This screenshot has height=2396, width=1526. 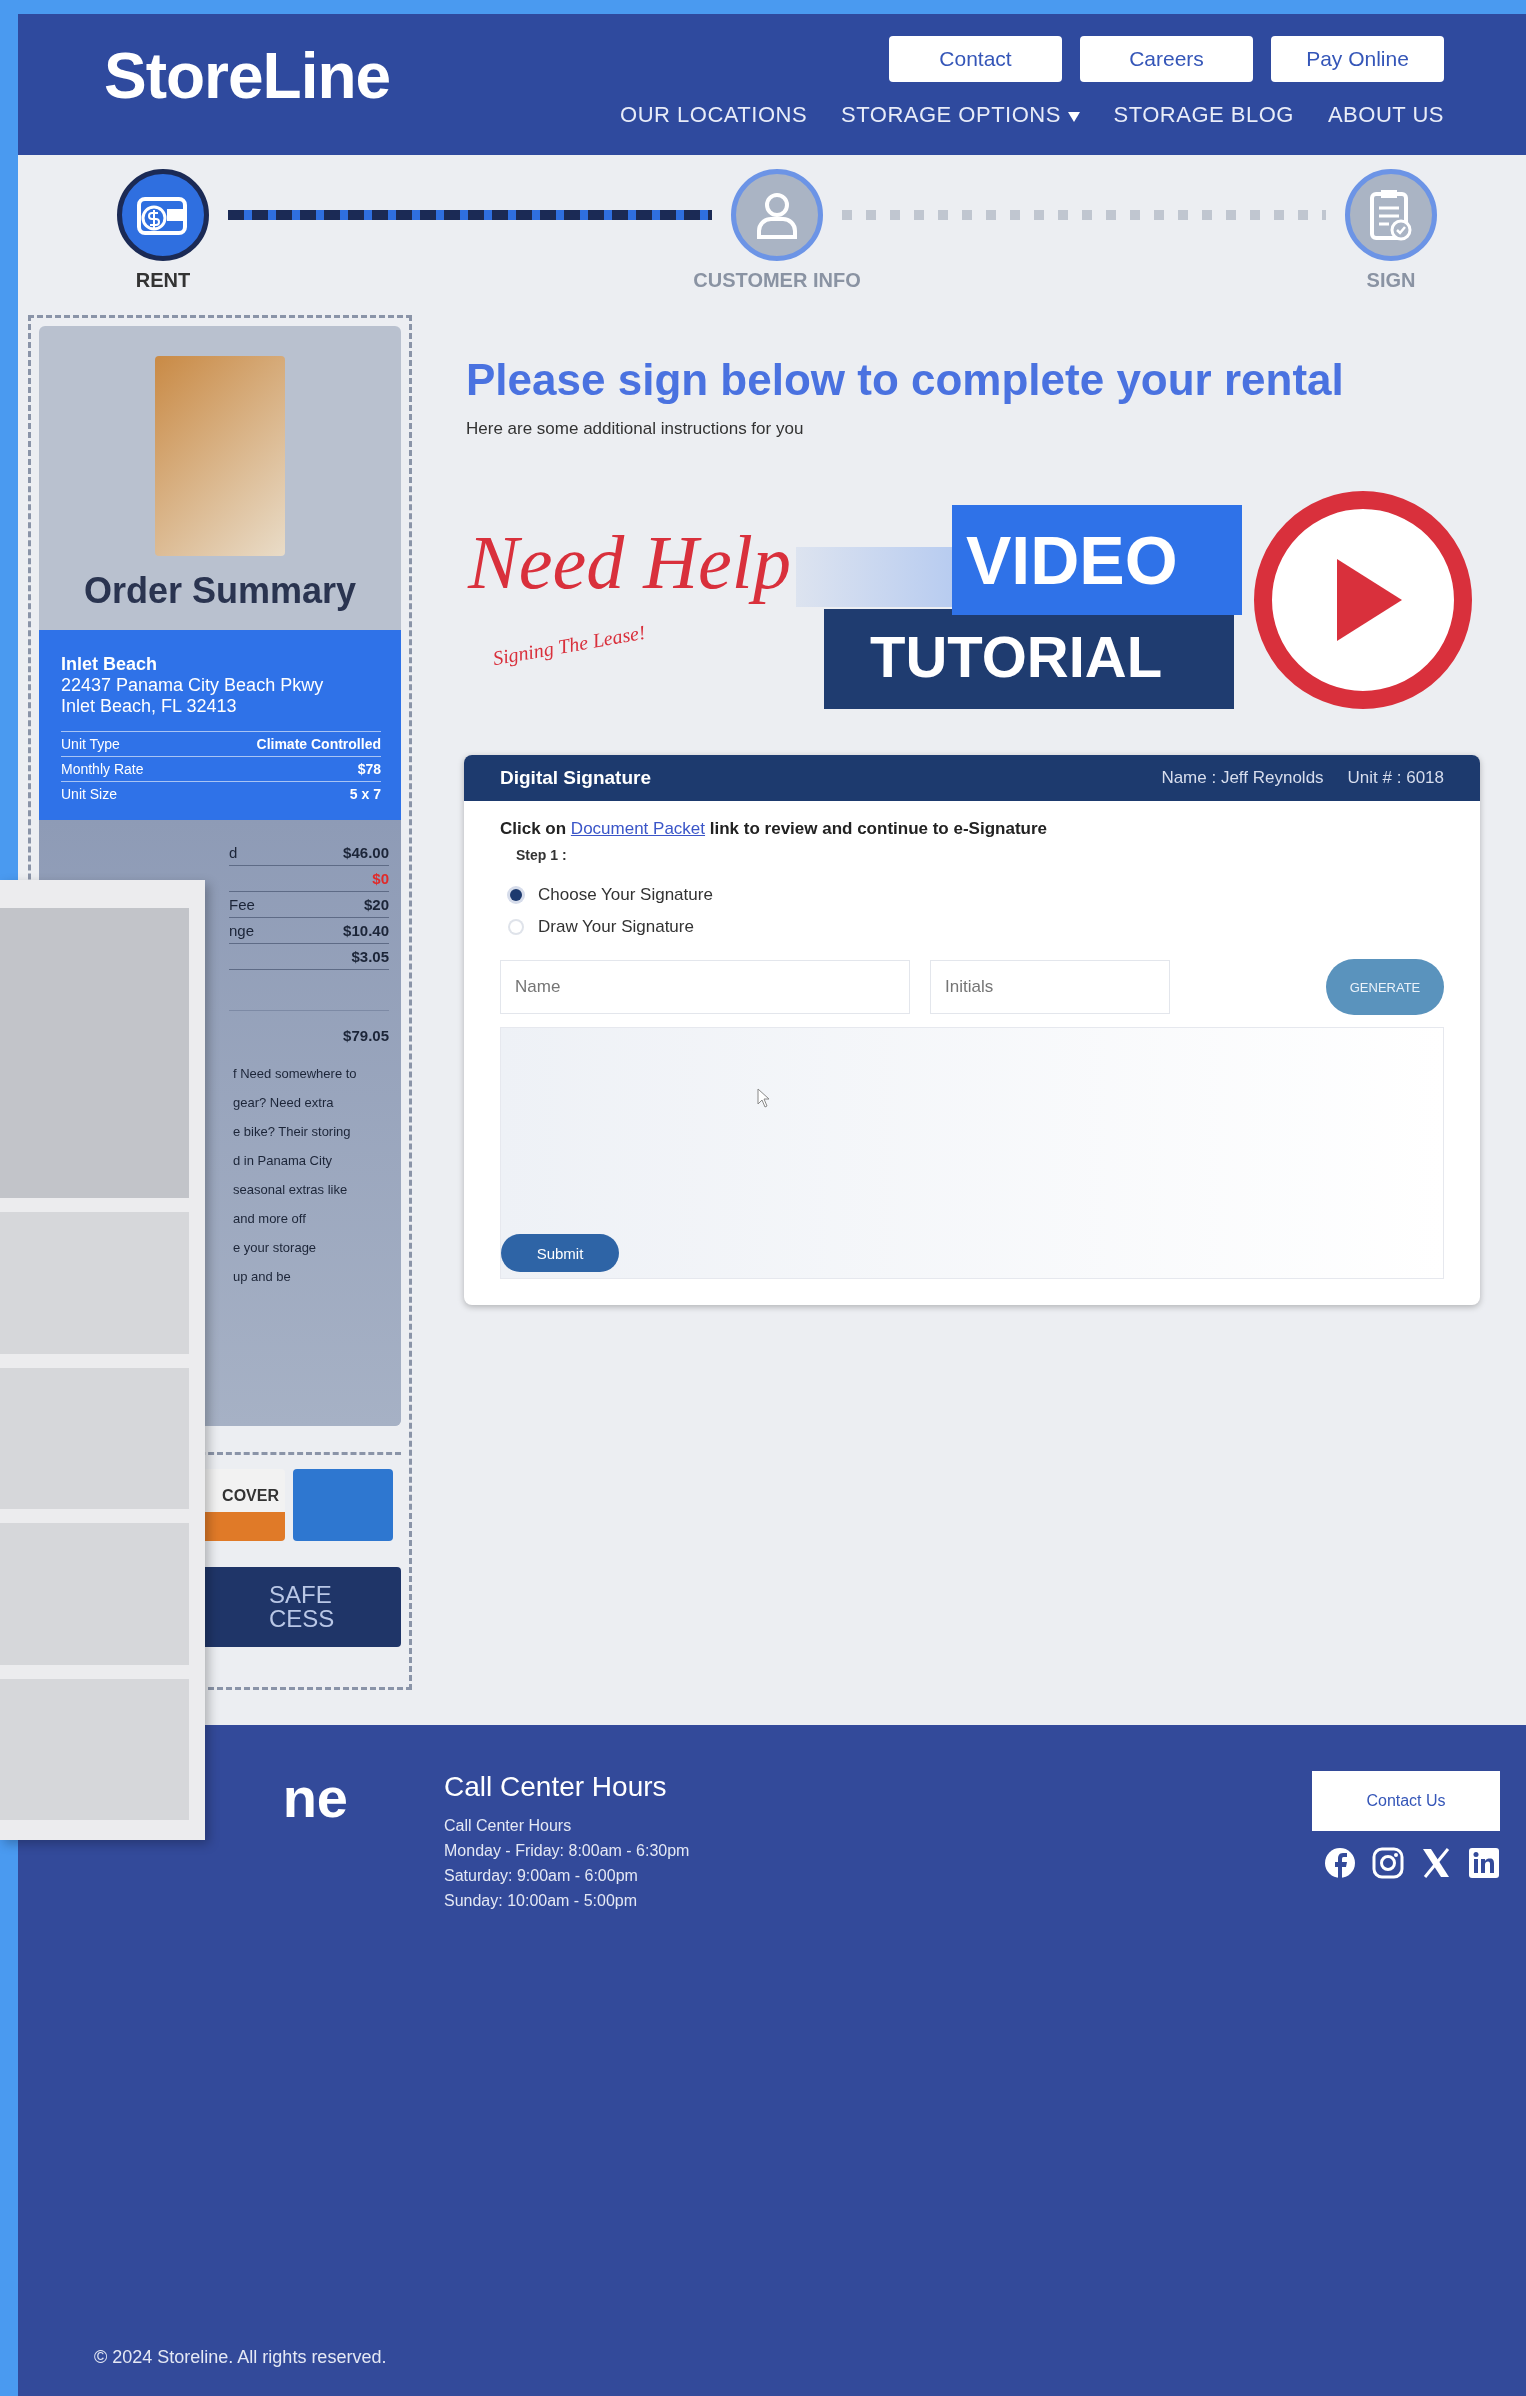 What do you see at coordinates (764, 1098) in the screenshot?
I see `cursor-icon` at bounding box center [764, 1098].